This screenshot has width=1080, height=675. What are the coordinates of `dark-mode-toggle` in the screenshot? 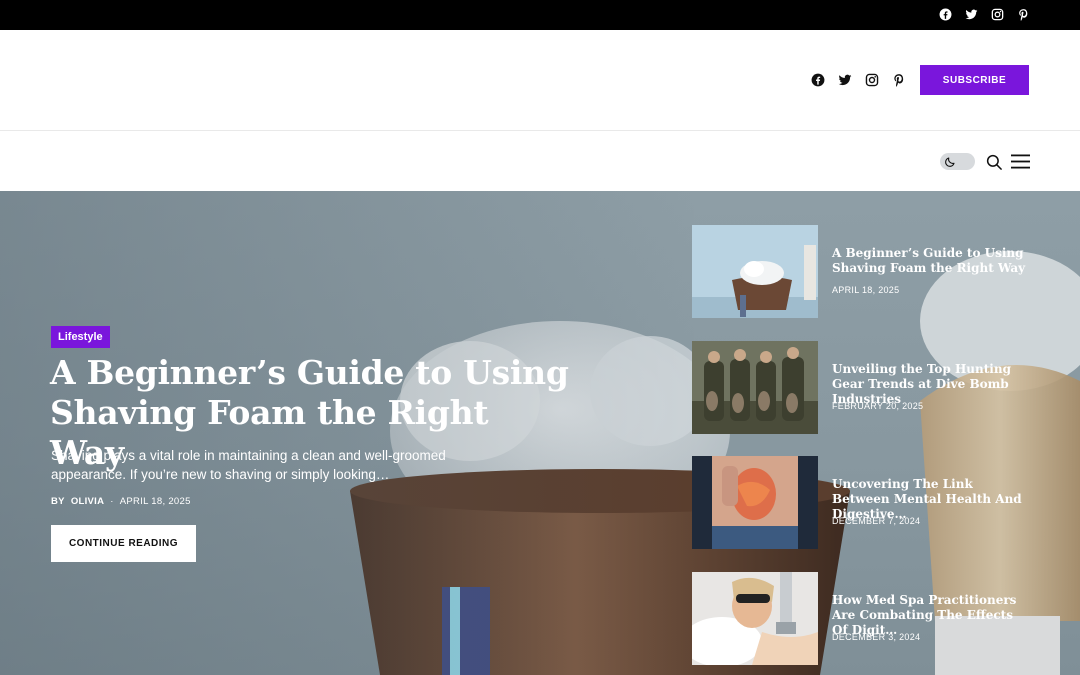 It's located at (957, 161).